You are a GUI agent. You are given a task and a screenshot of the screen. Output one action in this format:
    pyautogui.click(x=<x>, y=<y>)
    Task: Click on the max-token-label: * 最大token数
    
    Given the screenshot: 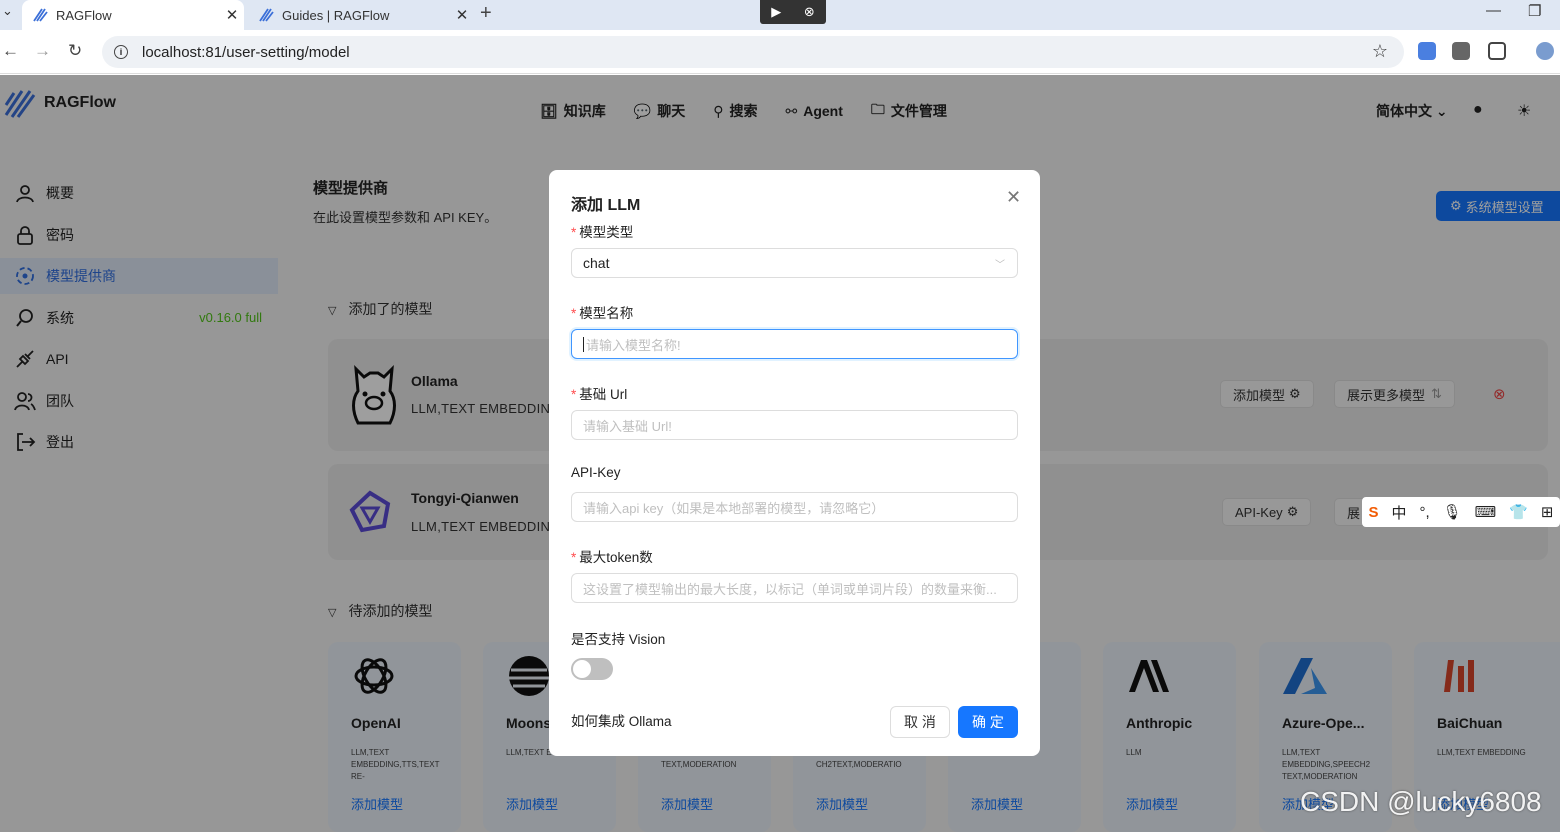 What is the action you would take?
    pyautogui.click(x=612, y=557)
    